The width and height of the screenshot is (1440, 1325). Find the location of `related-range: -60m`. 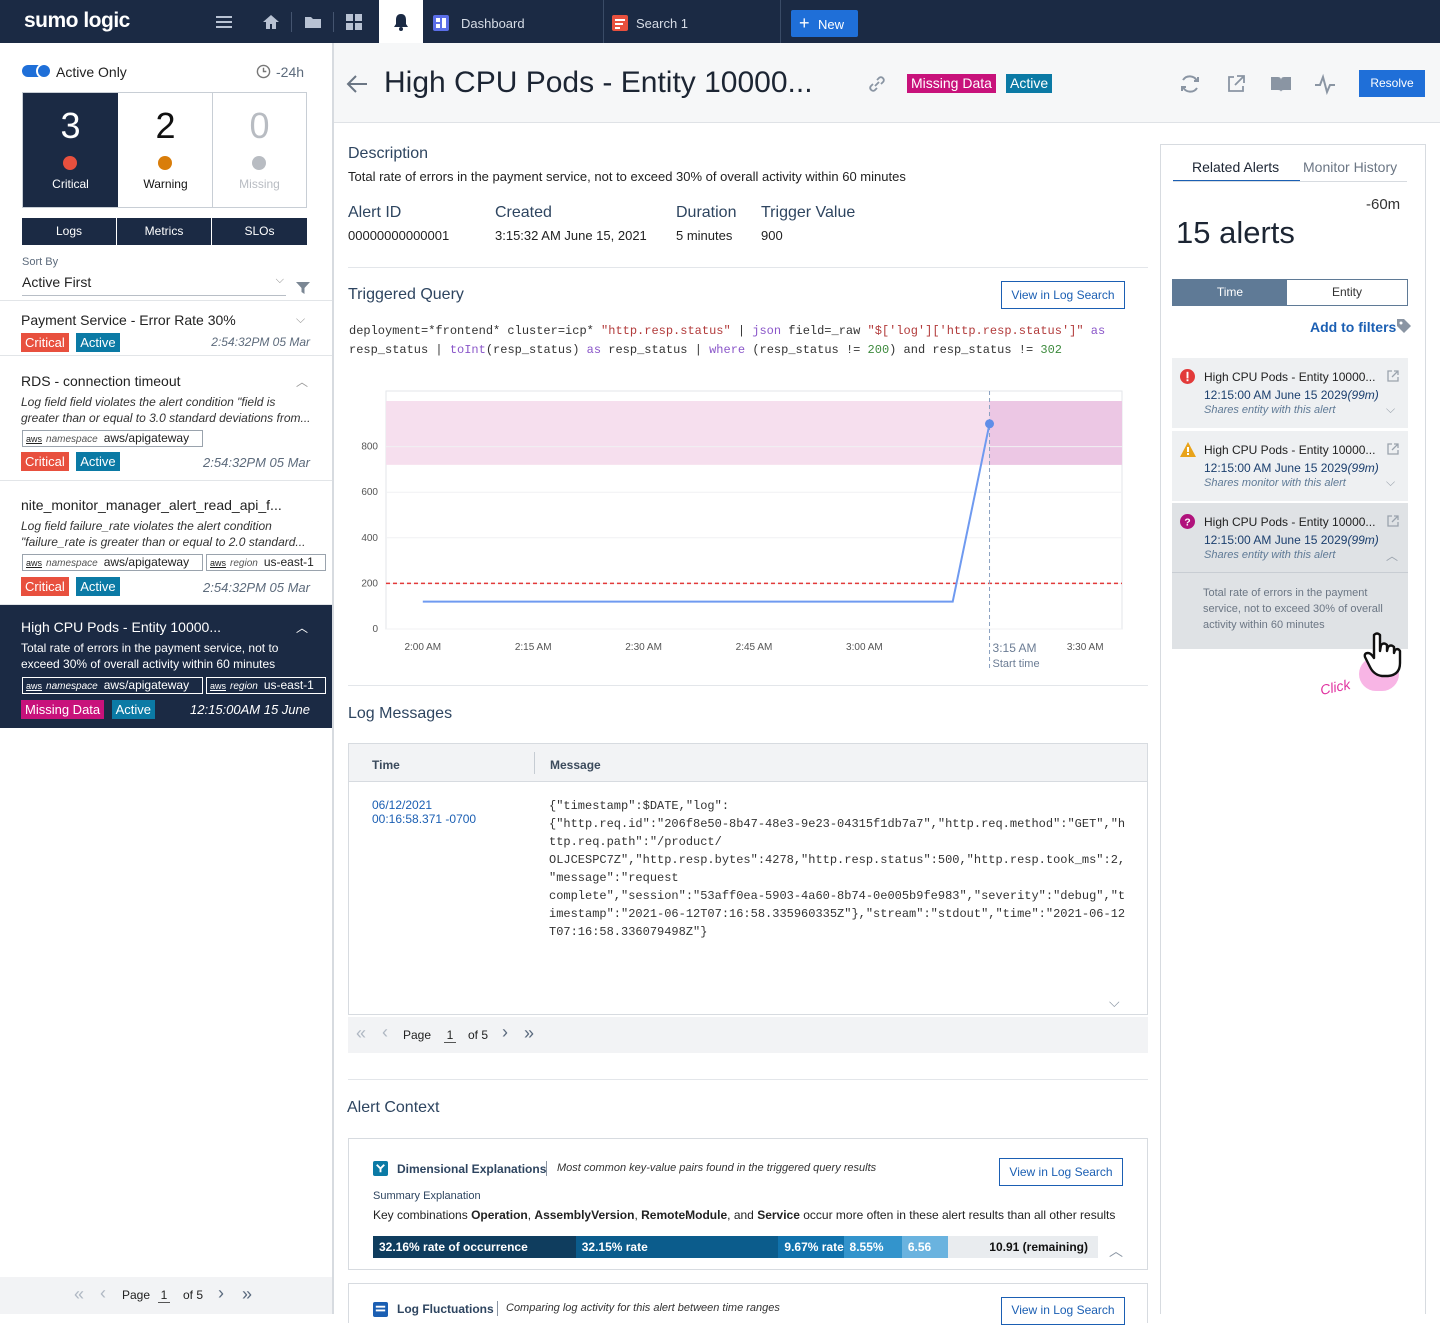

related-range: -60m is located at coordinates (1383, 204).